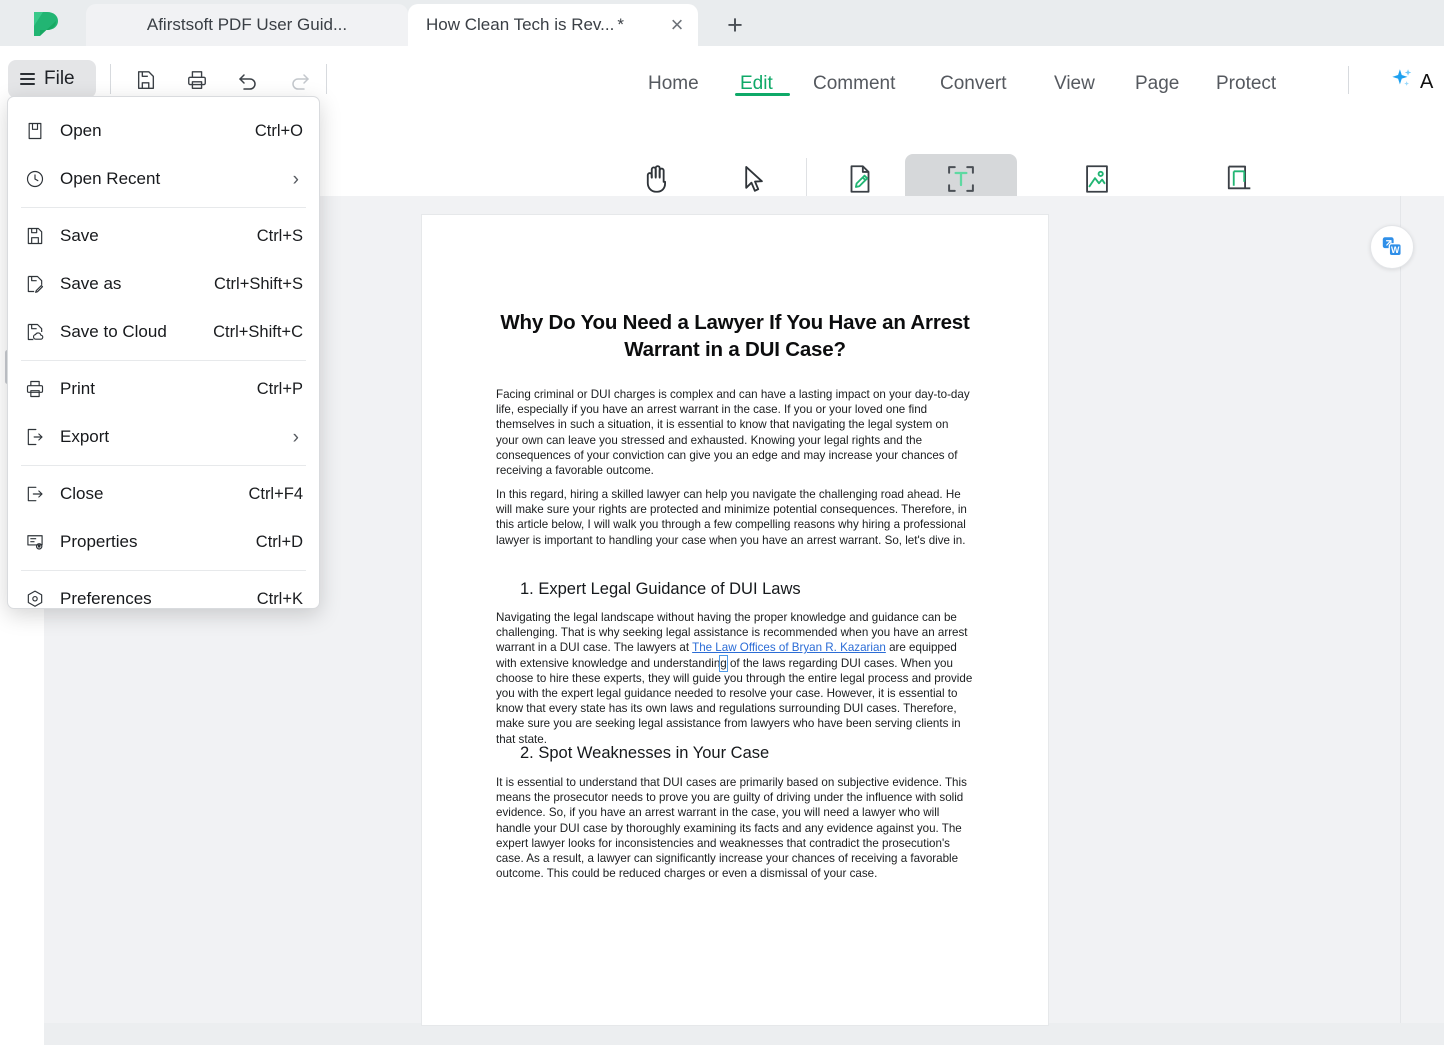 This screenshot has height=1045, width=1444. Describe the element at coordinates (163, 179) in the screenshot. I see `menu-item-open-recent: Open Recent ›` at that location.